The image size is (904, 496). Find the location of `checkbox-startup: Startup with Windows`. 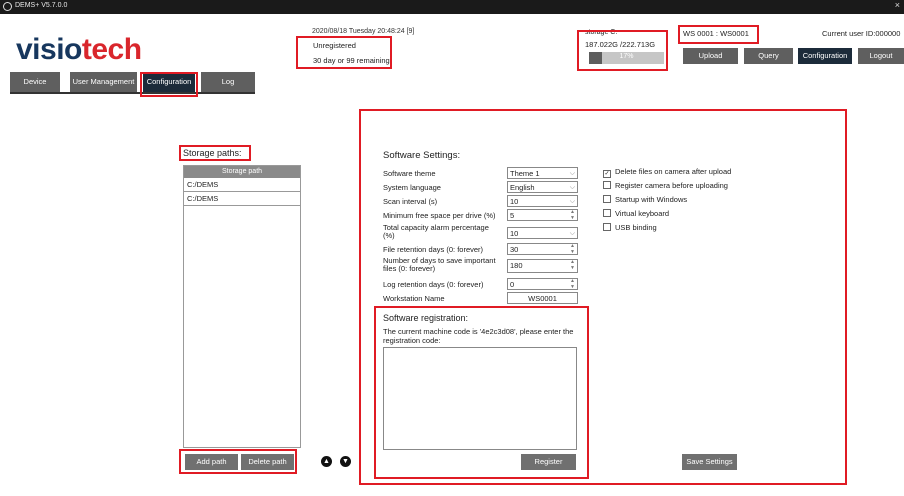

checkbox-startup: Startup with Windows is located at coordinates (645, 200).